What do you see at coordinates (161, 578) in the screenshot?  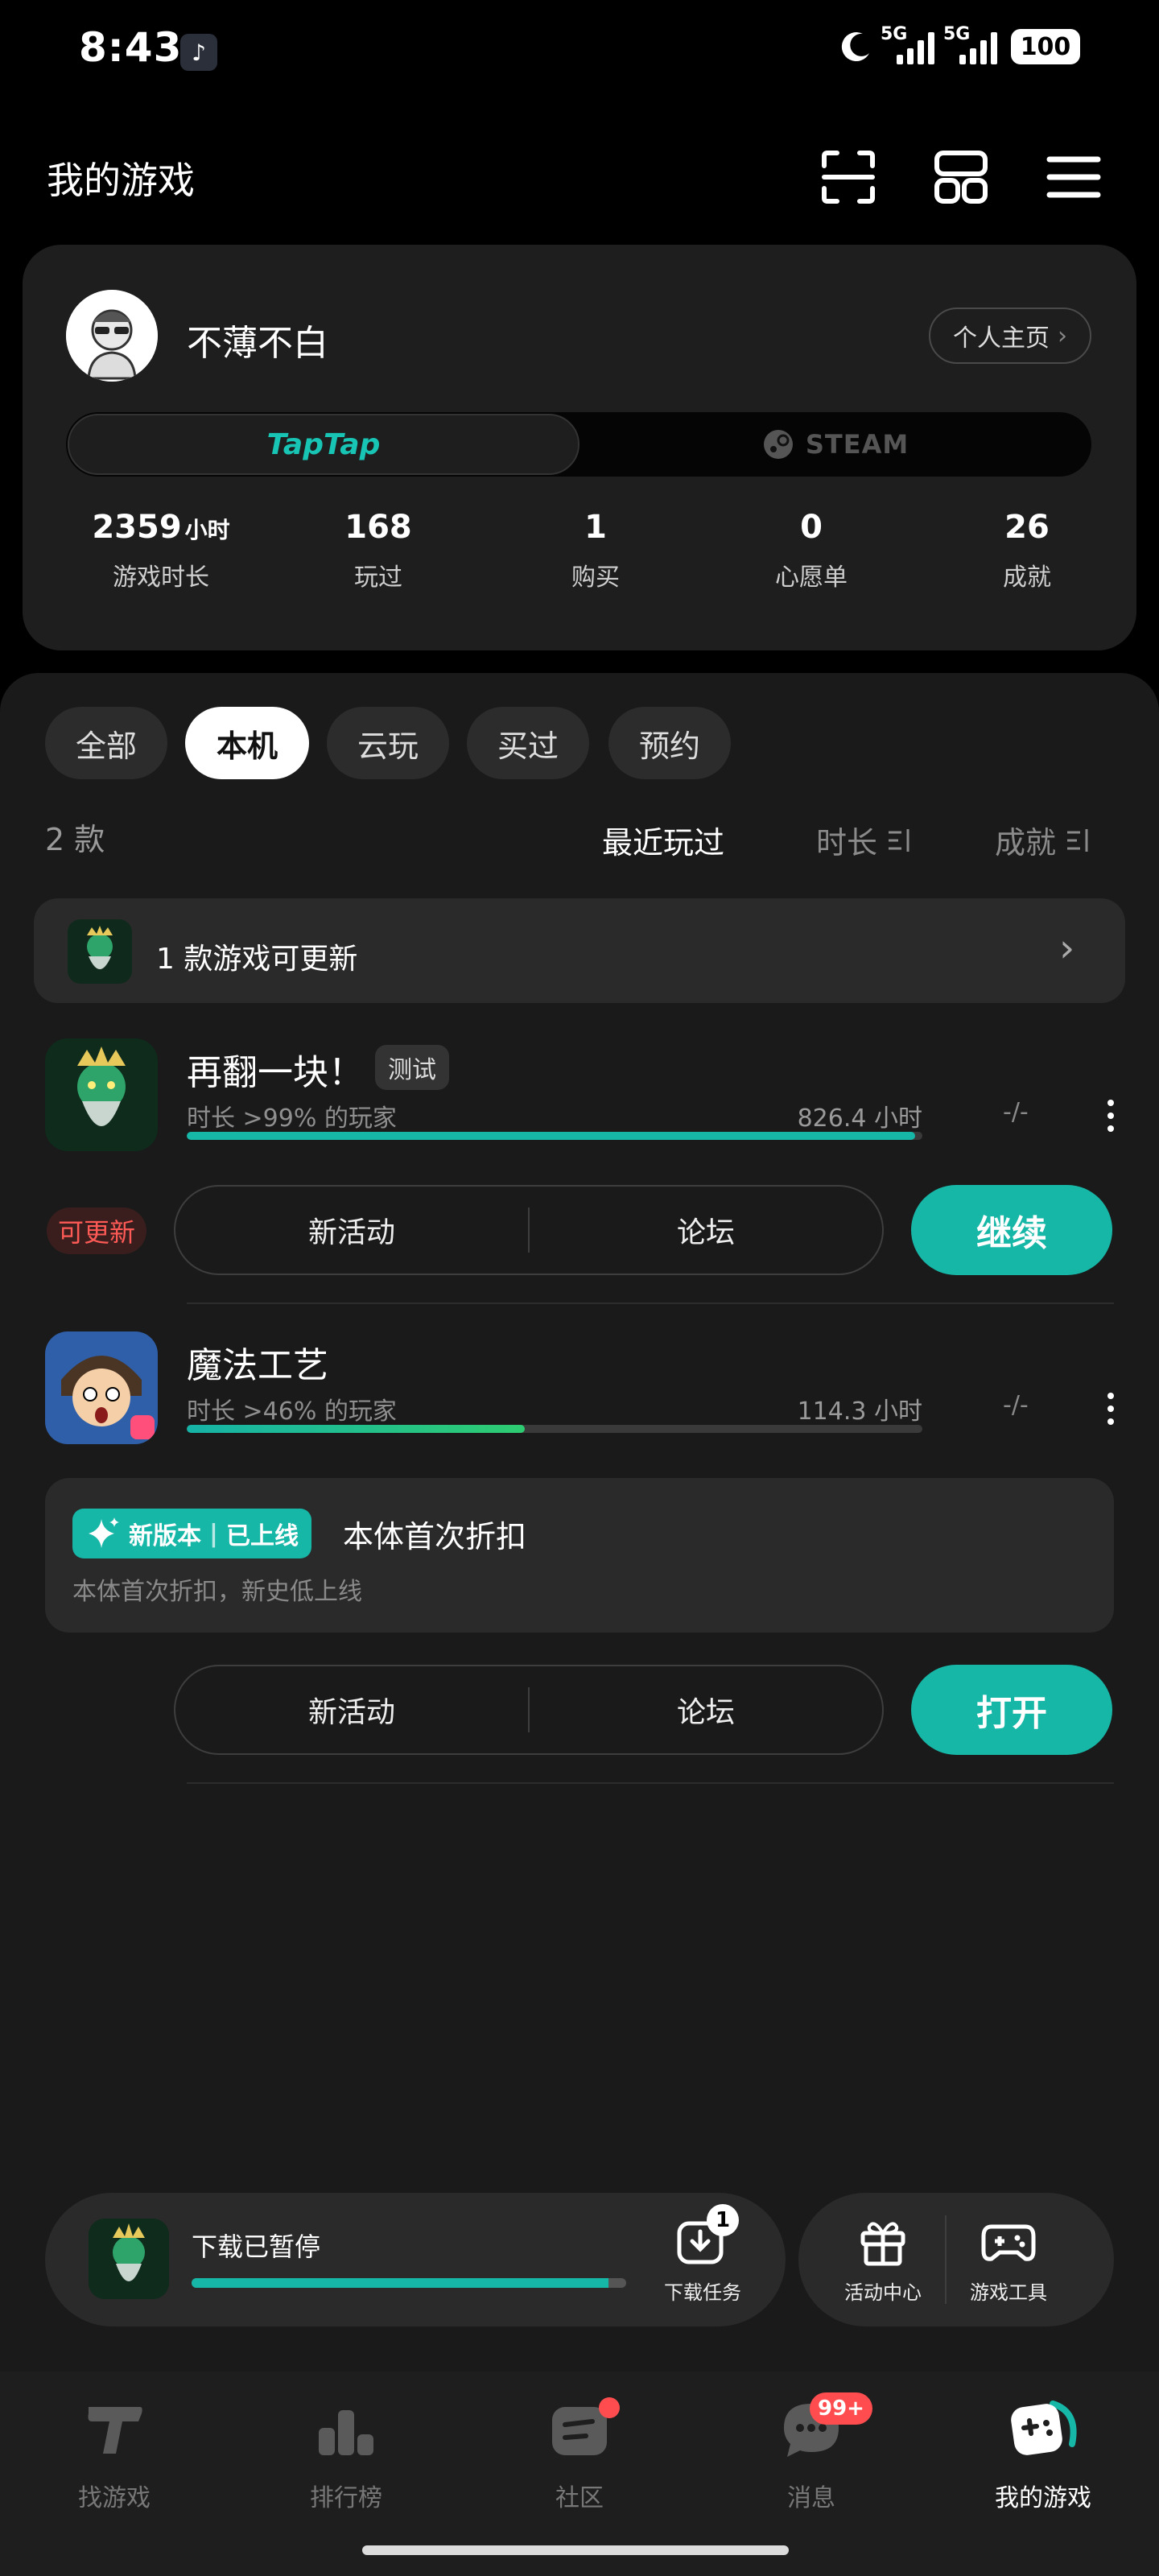 I see `stat-label: 游戏时长` at bounding box center [161, 578].